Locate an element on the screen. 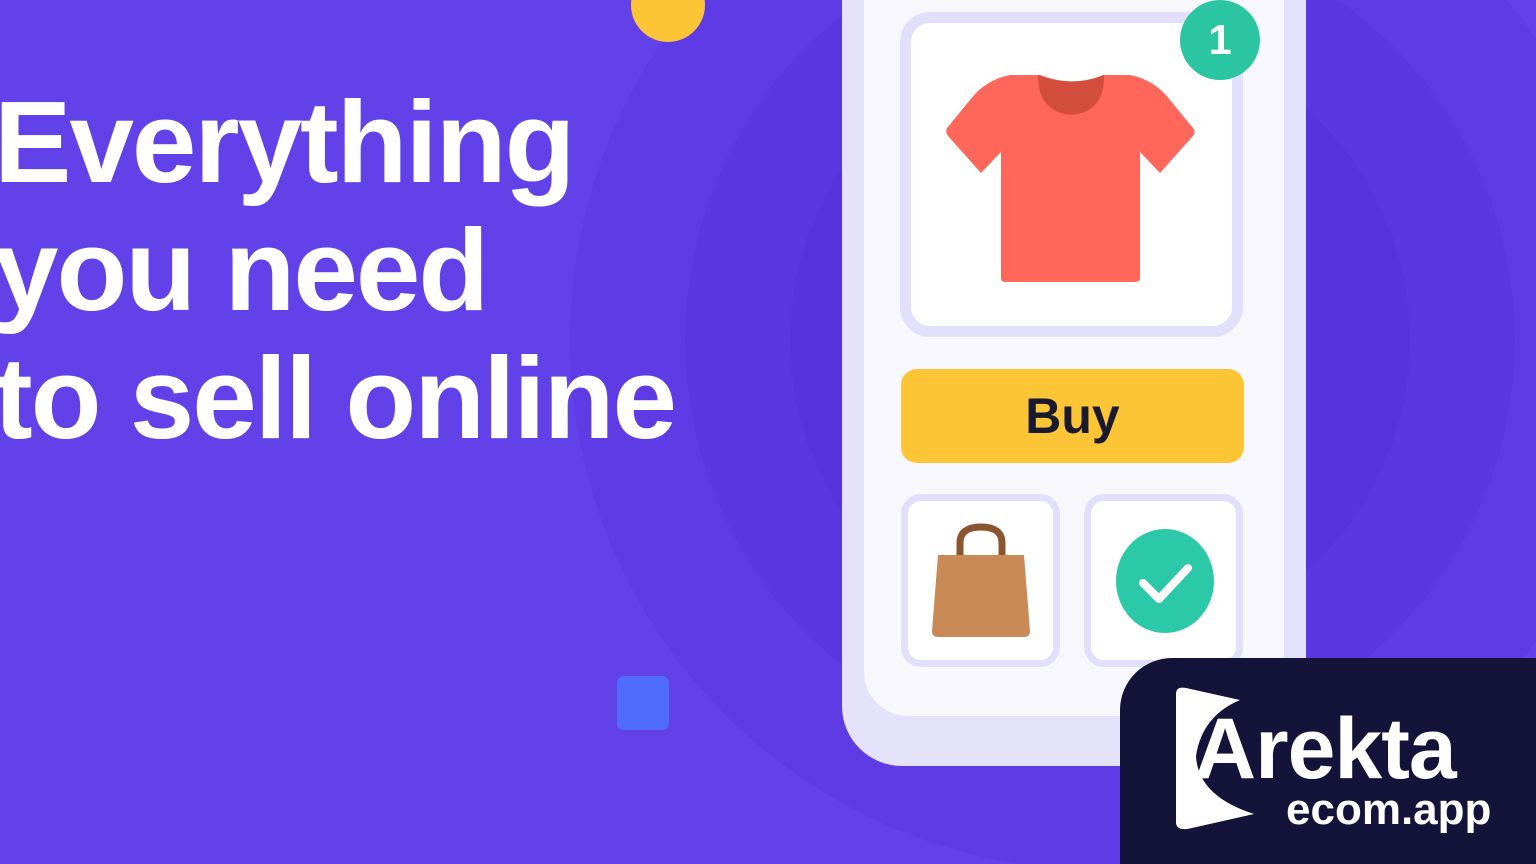  decorative-blue-square is located at coordinates (643, 703).